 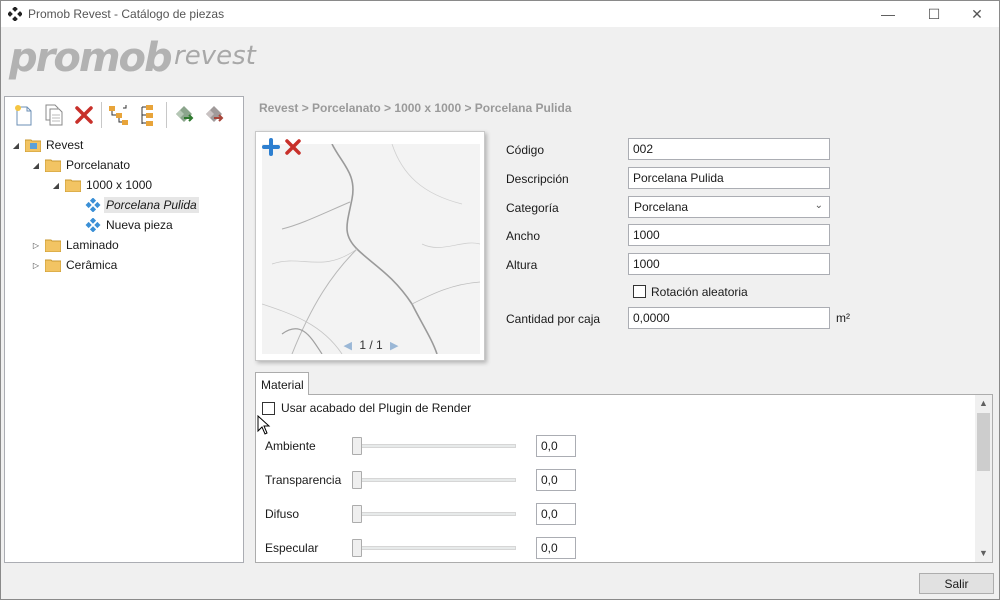 I want to click on altura-field: 1000, so click(x=729, y=264).